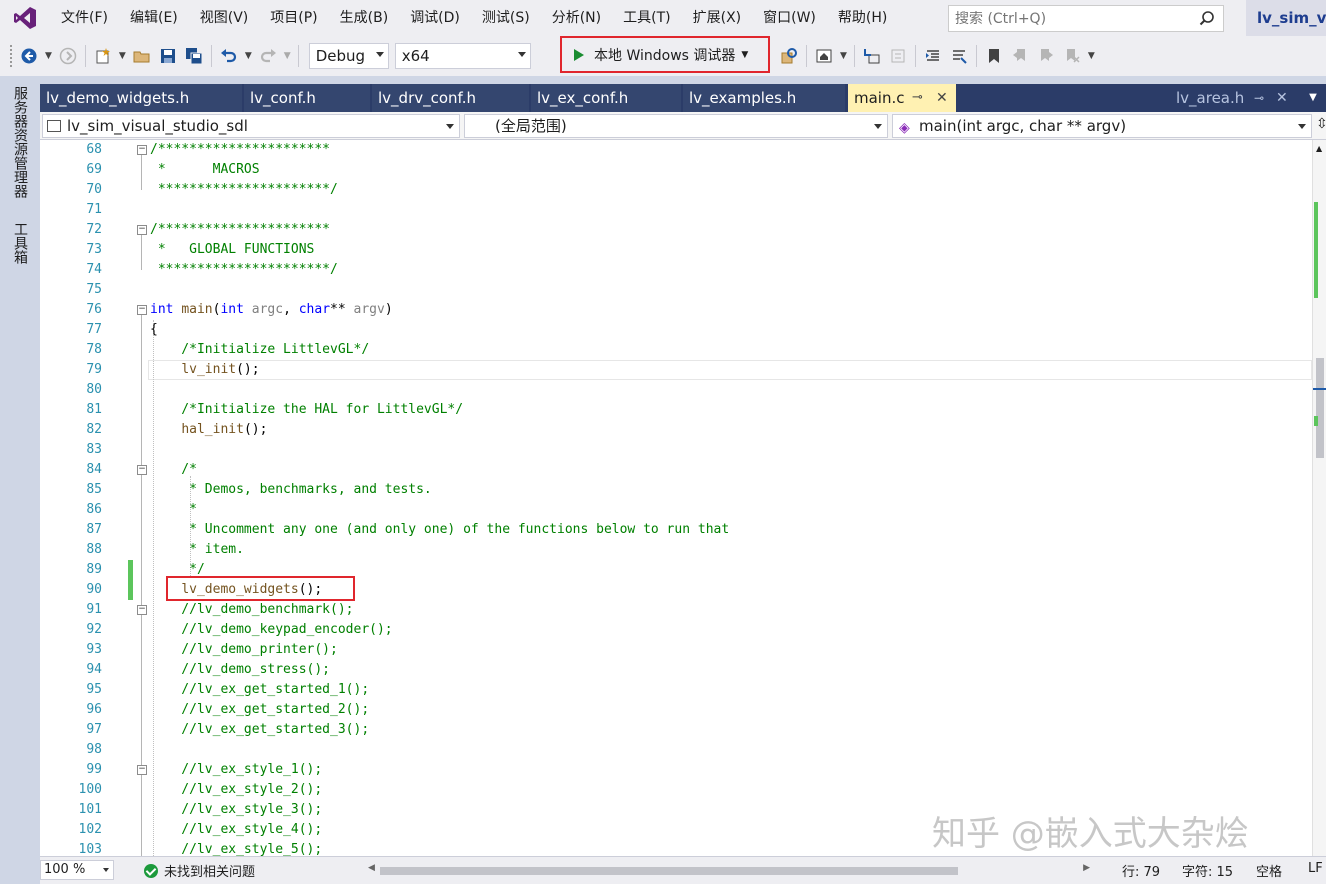  I want to click on search-icon, so click(1207, 20).